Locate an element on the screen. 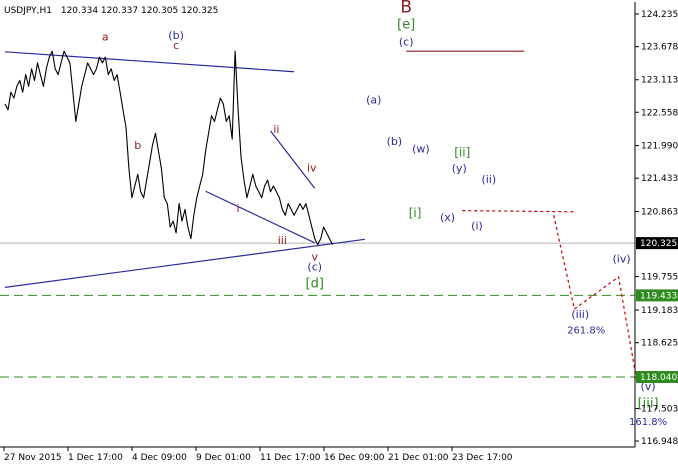 This screenshot has width=678, height=466. support-dotted is located at coordinates (518, 211).